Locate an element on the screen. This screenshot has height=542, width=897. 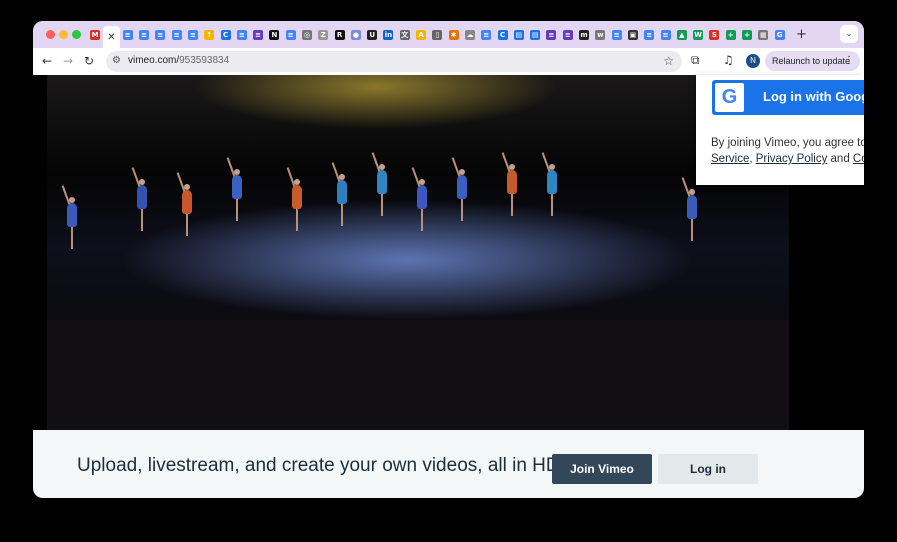
browser-tab: ✱ is located at coordinates (454, 35).